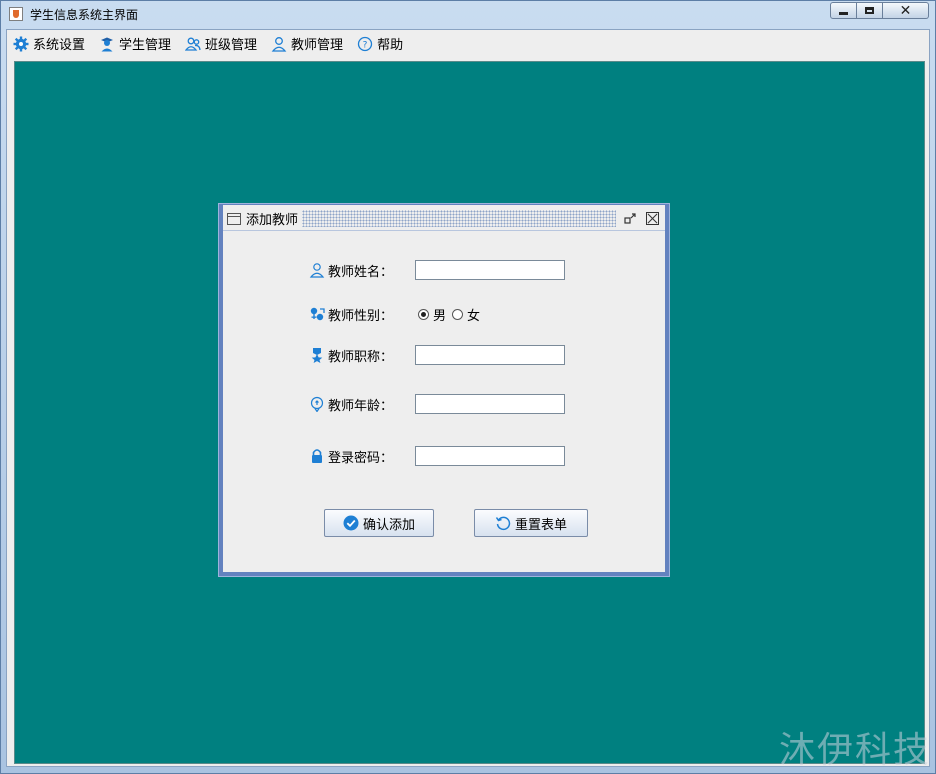 The height and width of the screenshot is (774, 936). What do you see at coordinates (317, 314) in the screenshot?
I see `gender-icon` at bounding box center [317, 314].